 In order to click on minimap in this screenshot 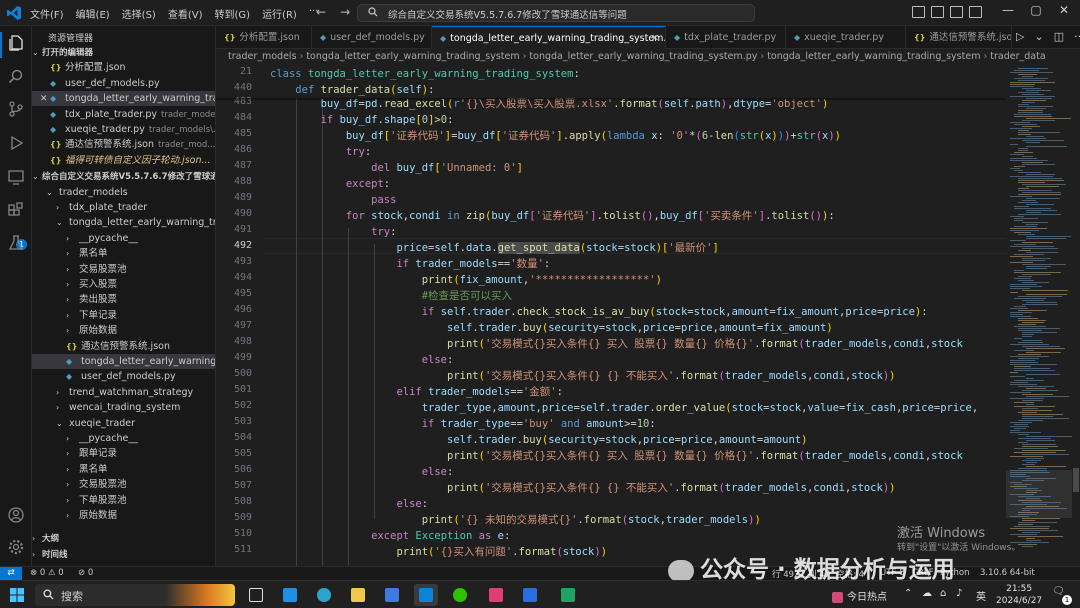, I will do `click(1039, 316)`.